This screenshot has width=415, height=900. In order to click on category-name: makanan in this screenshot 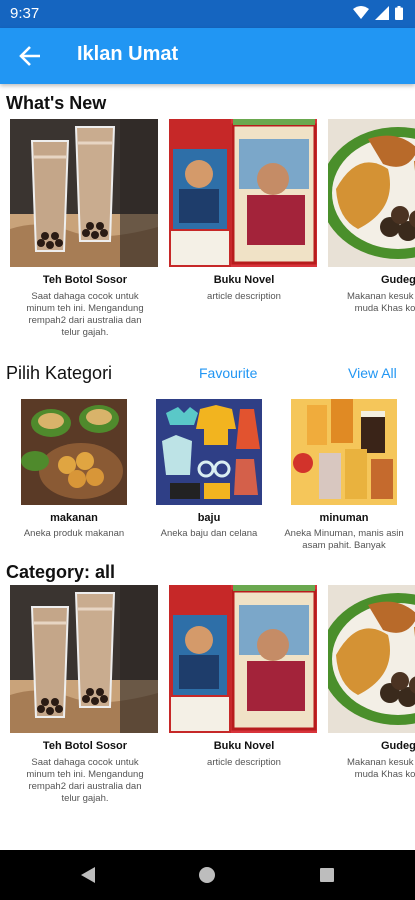, I will do `click(74, 518)`.